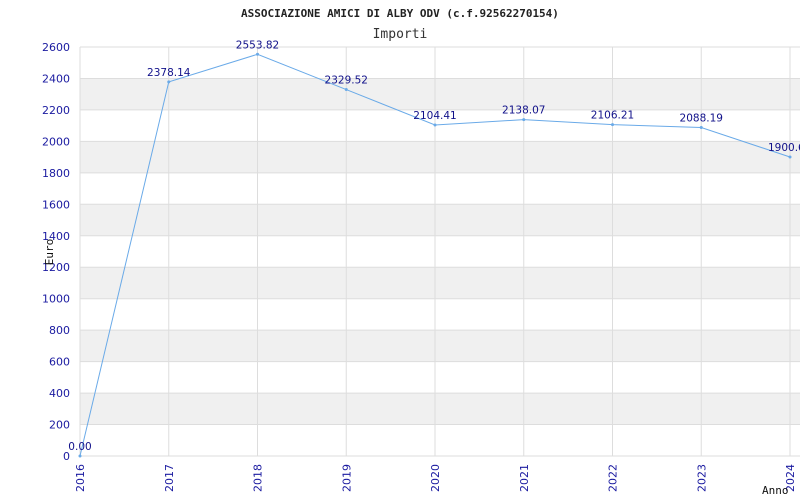 The height and width of the screenshot is (500, 800). I want to click on data-label: 2088.19, so click(701, 119).